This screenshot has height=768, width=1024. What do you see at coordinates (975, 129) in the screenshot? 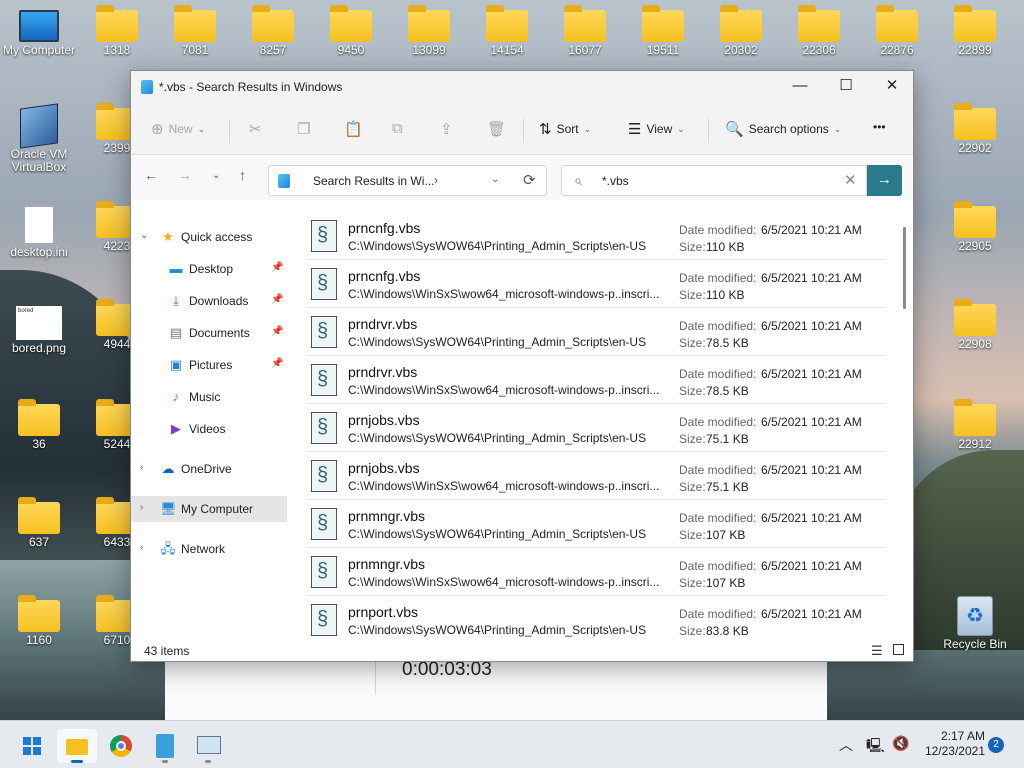
I see `desktop-icon-22902: 22902` at bounding box center [975, 129].